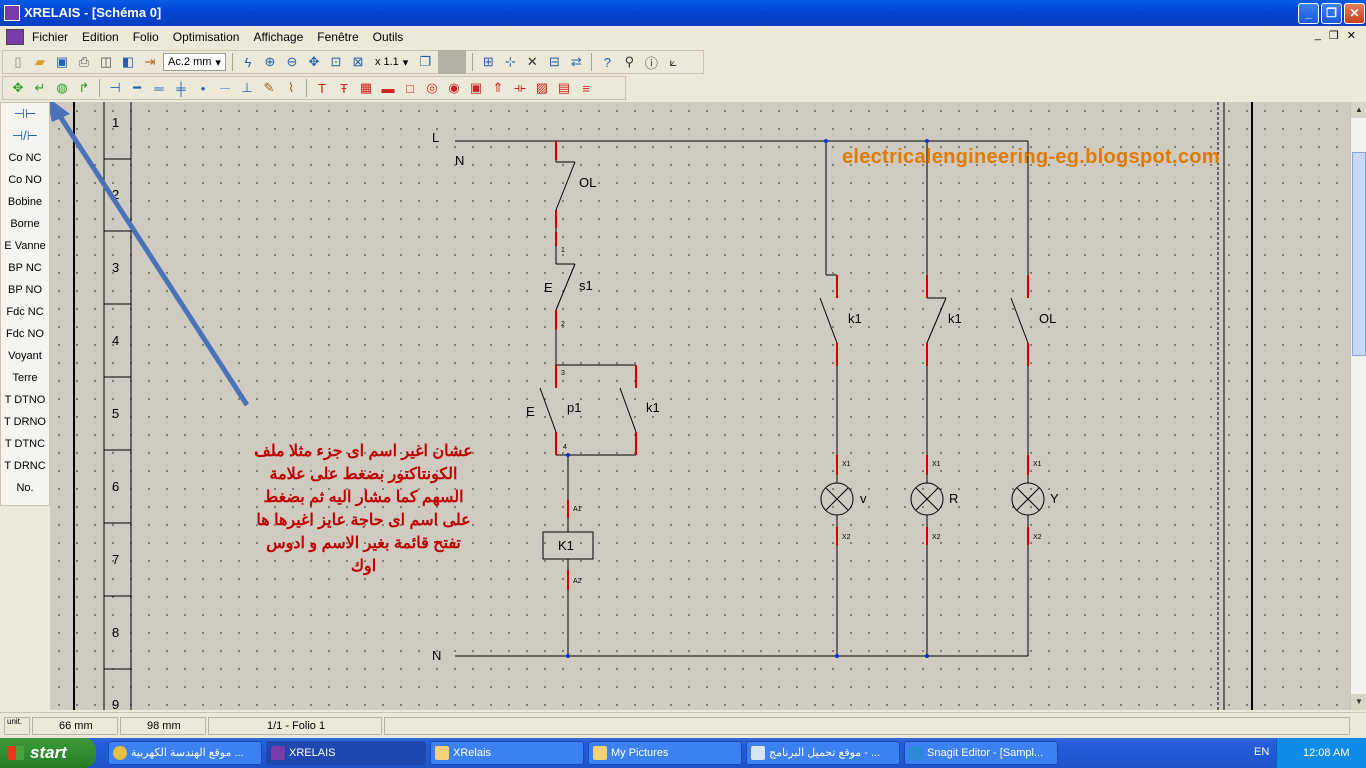 The height and width of the screenshot is (768, 1366). I want to click on rail-label-n-top: N, so click(459, 160).